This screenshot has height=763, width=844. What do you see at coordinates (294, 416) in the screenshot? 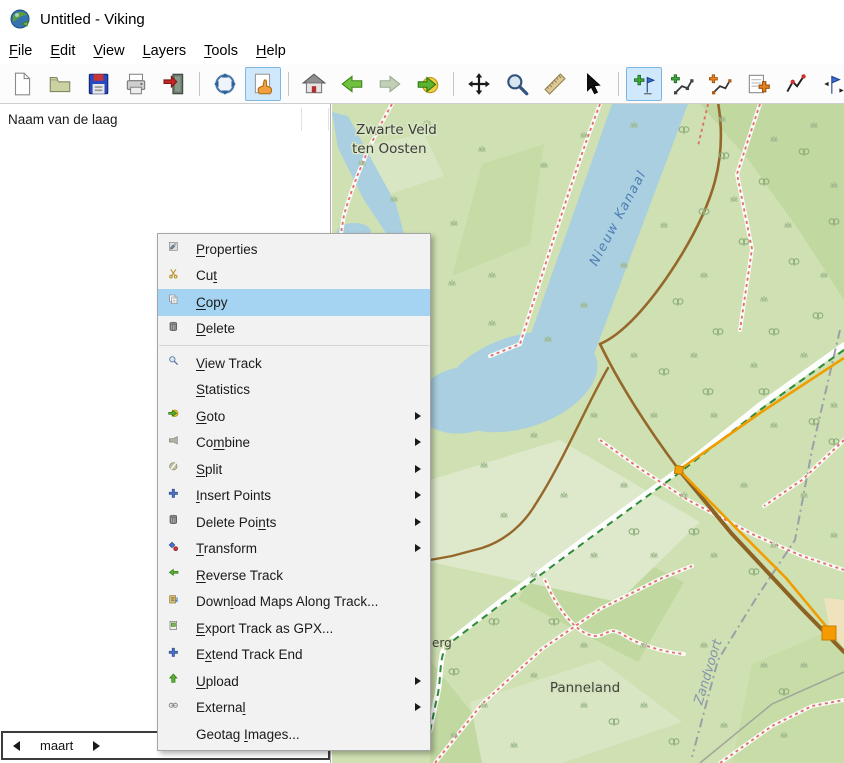
I see `context-menu-item-goto: Goto` at bounding box center [294, 416].